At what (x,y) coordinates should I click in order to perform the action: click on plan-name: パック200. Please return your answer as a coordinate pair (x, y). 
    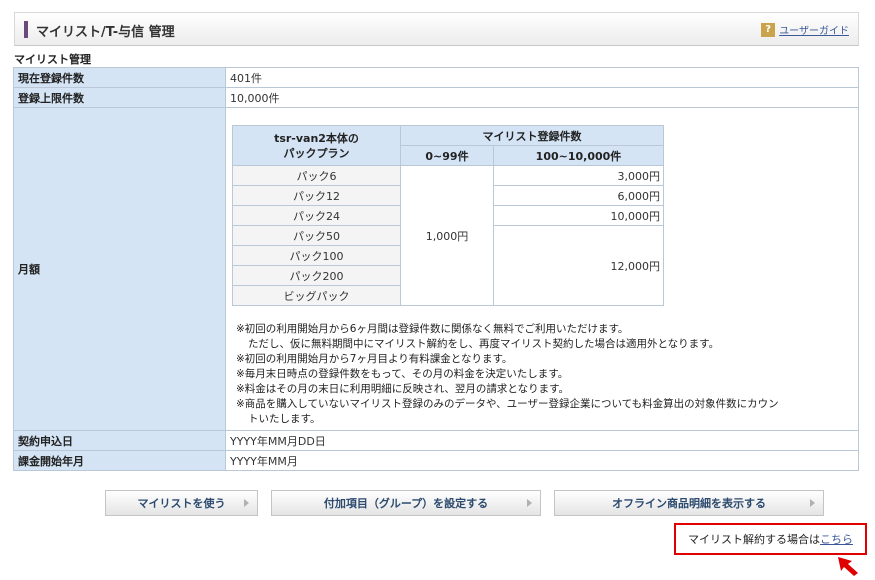
    Looking at the image, I should click on (316, 275).